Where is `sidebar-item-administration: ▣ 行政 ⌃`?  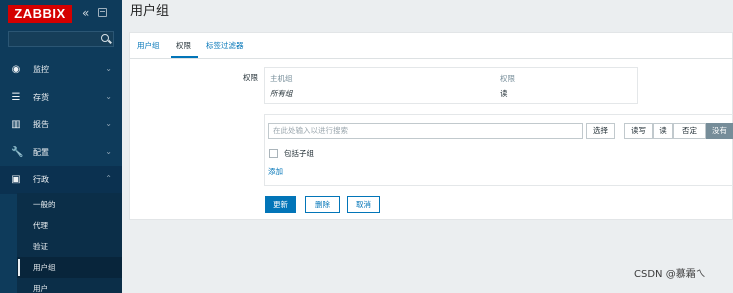
sidebar-item-administration: ▣ 行政 ⌃ is located at coordinates (61, 180).